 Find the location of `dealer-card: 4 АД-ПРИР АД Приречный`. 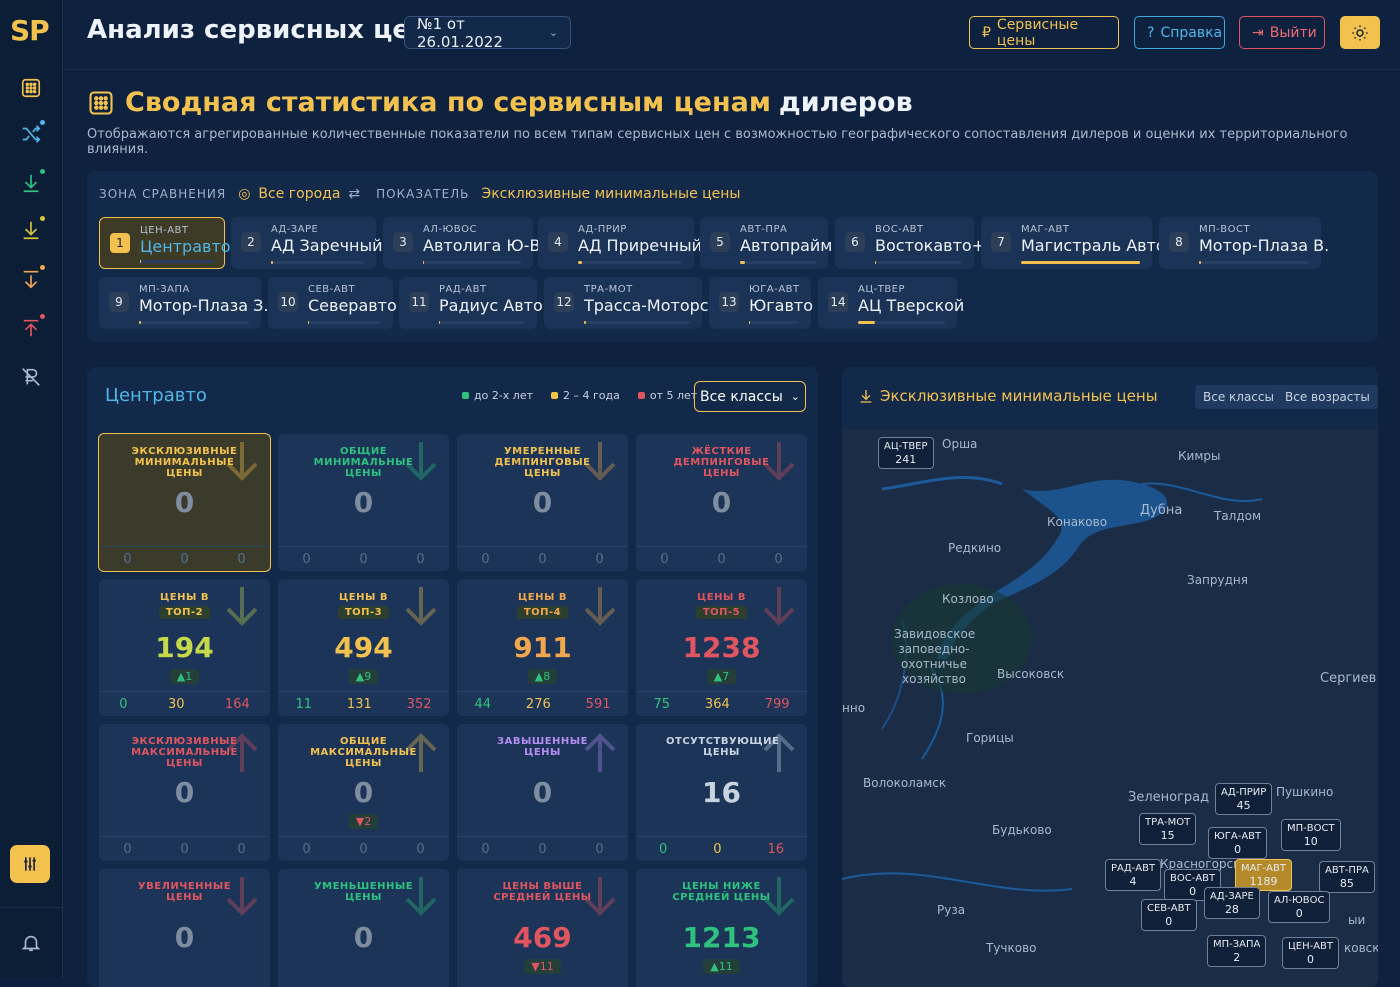

dealer-card: 4 АД-ПРИР АД Приречный is located at coordinates (620, 243).